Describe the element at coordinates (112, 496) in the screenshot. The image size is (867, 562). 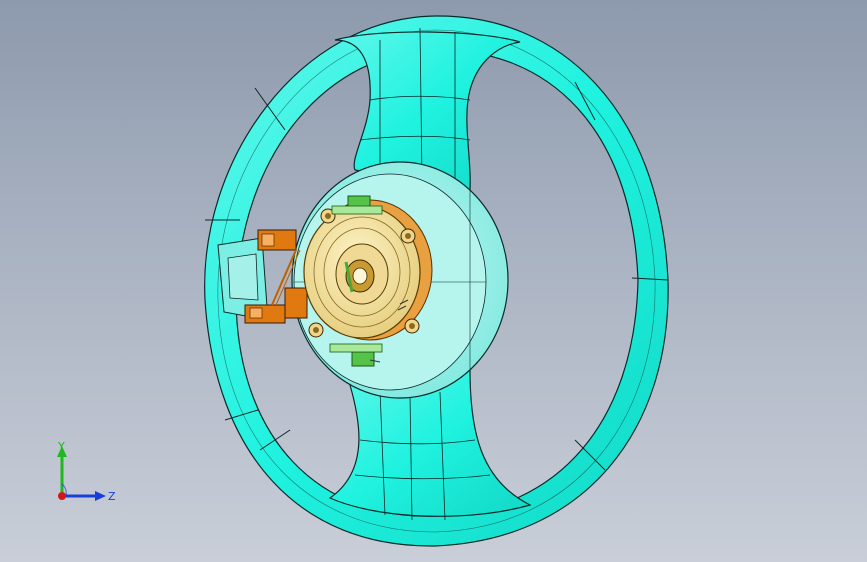
I see `z-axis-label: Z` at that location.